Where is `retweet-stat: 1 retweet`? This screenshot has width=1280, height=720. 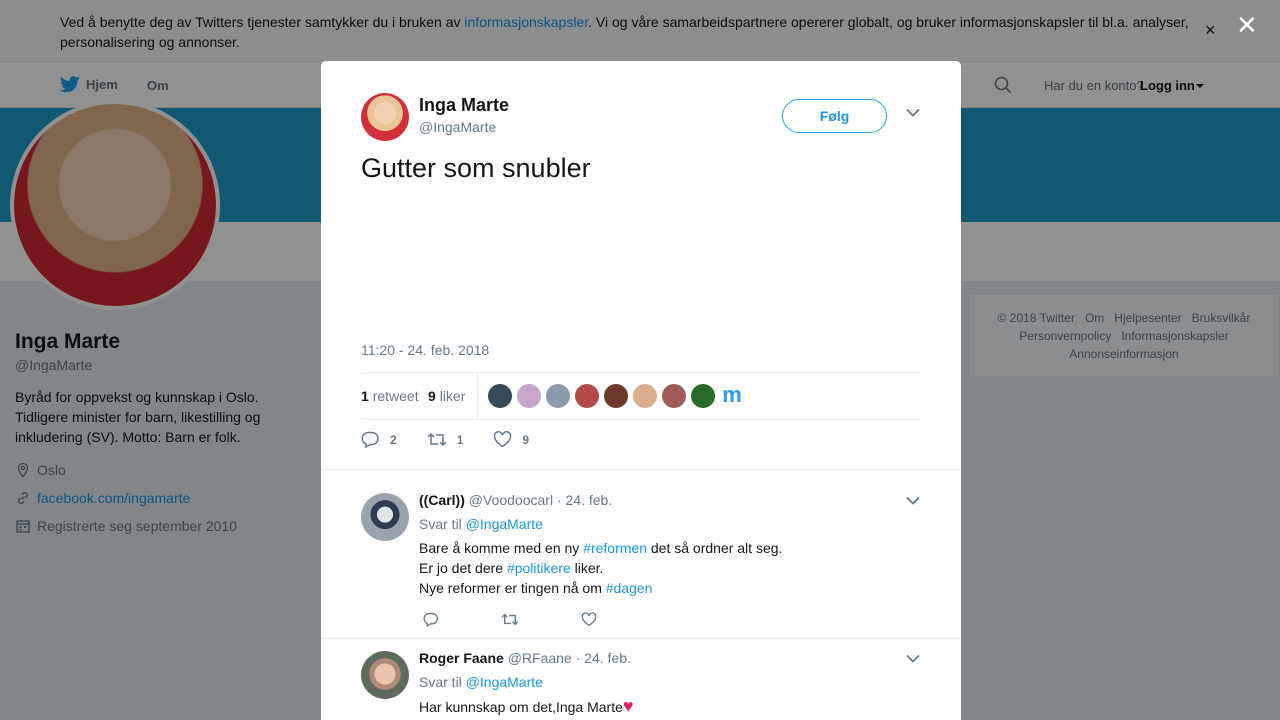
retweet-stat: 1 retweet is located at coordinates (390, 396).